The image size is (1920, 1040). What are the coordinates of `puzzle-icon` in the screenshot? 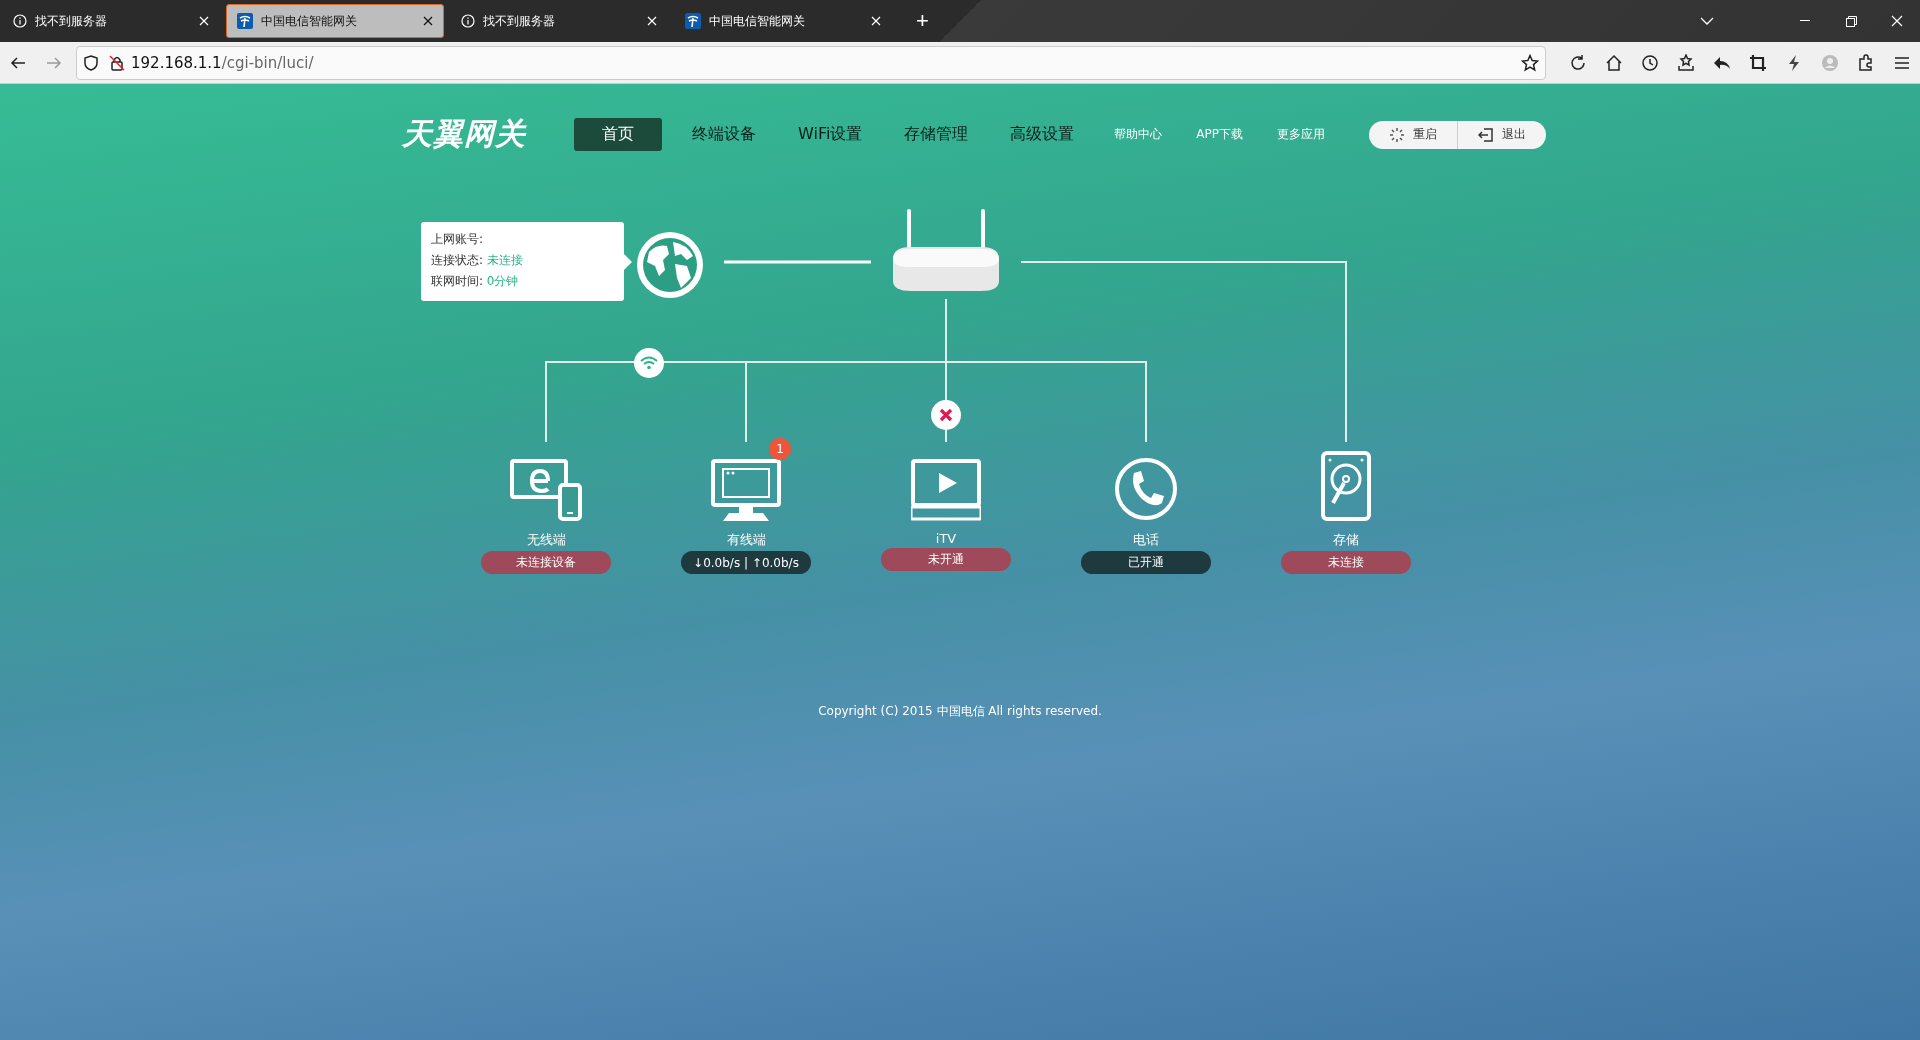 It's located at (1866, 62).